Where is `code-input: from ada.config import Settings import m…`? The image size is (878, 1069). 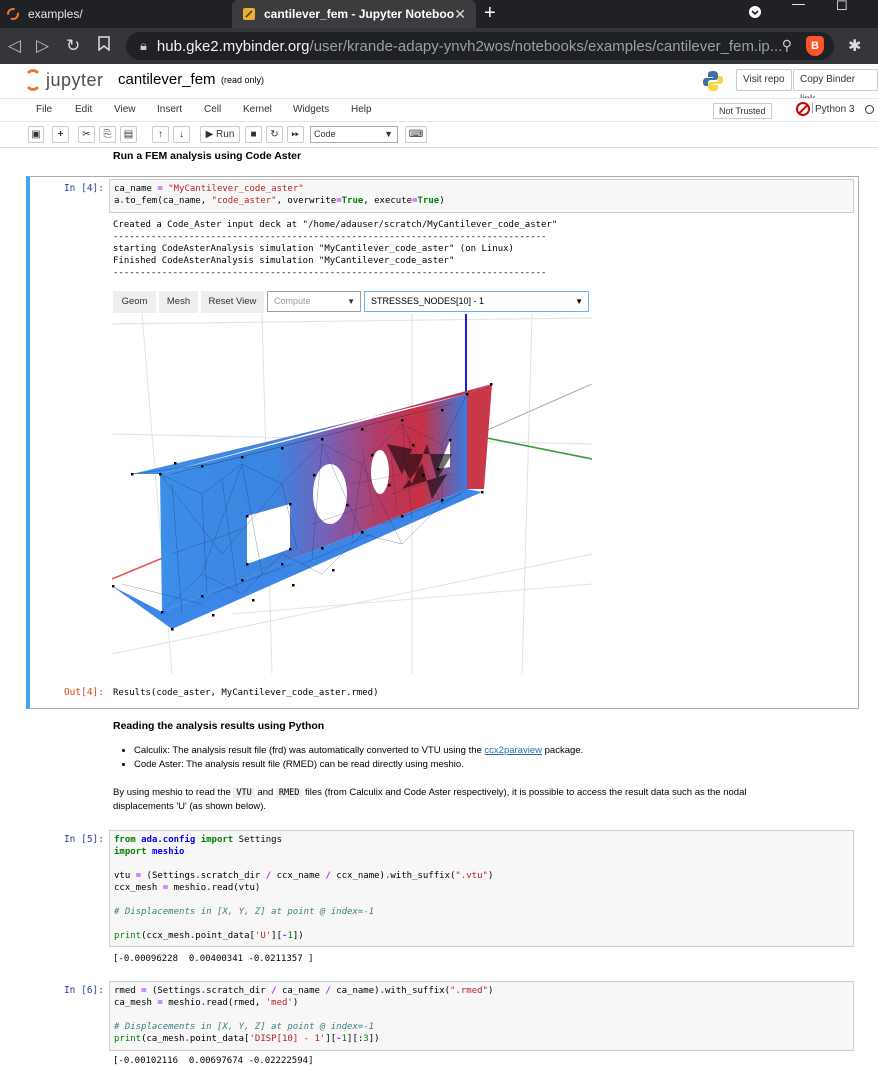
code-input: from ada.config import Settings import m… is located at coordinates (481, 888).